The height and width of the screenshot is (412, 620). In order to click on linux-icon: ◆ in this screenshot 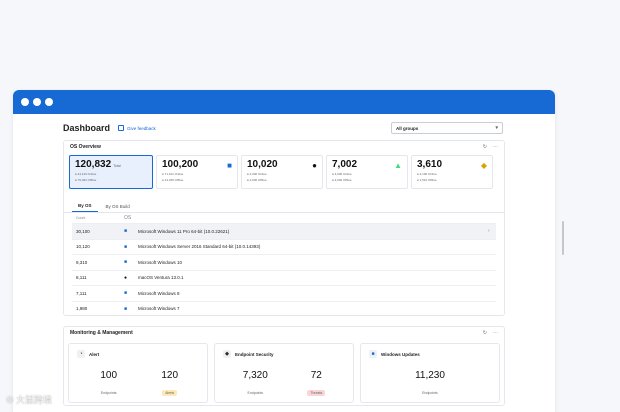, I will do `click(483, 165)`.